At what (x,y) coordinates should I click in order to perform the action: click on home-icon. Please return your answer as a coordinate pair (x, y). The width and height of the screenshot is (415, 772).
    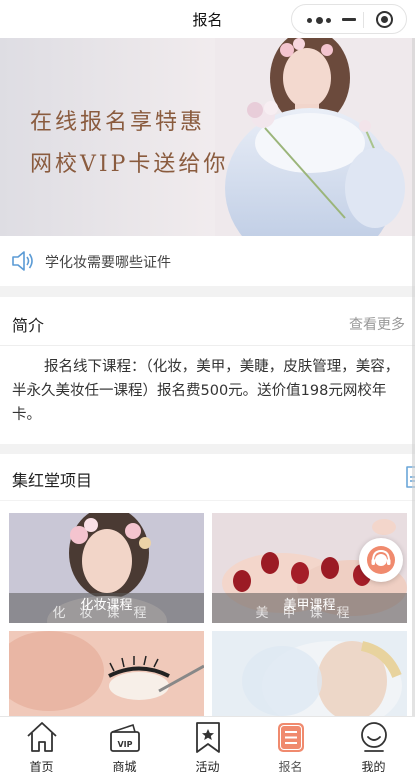
    Looking at the image, I should click on (42, 737).